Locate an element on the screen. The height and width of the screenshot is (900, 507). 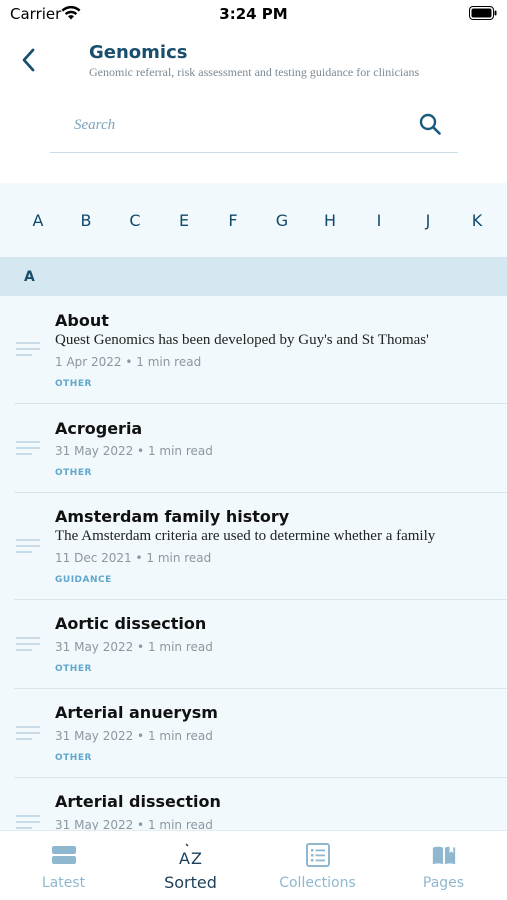
alpha-letter-j: J is located at coordinates (428, 220).